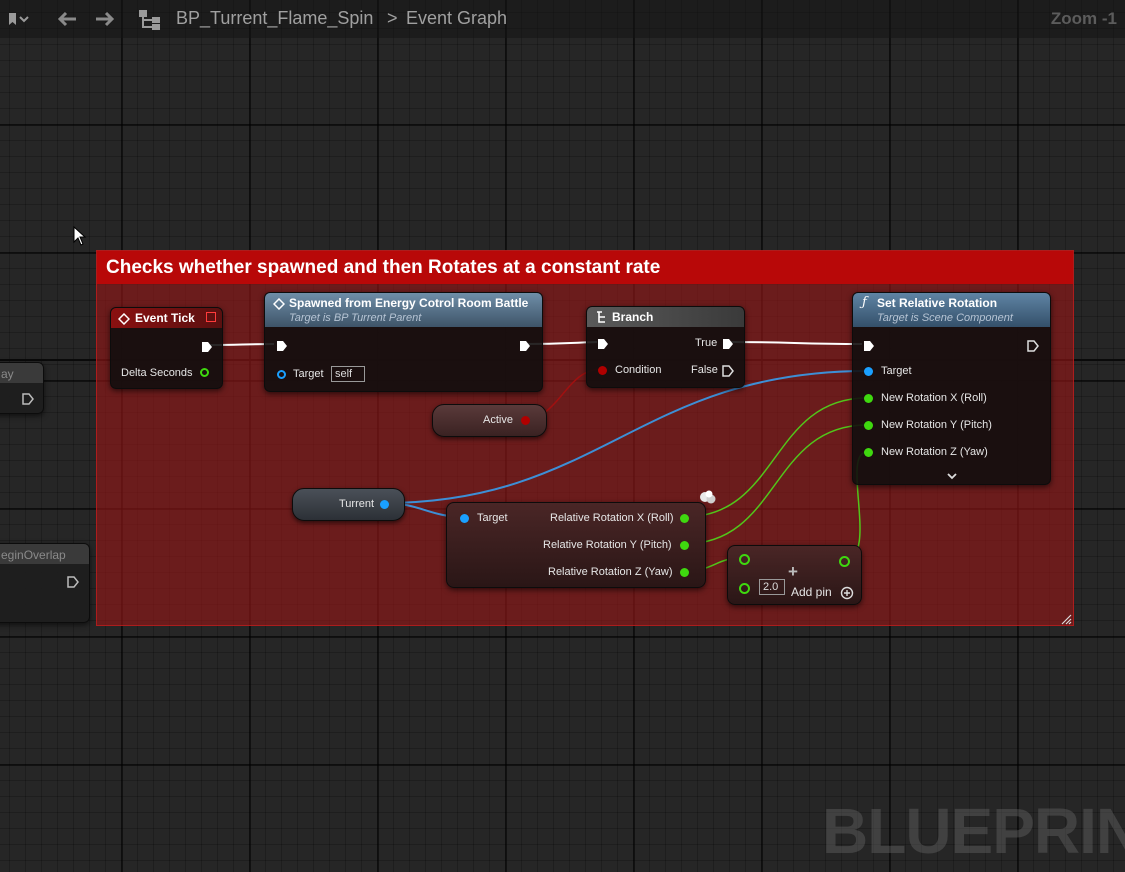  I want to click on rotation-z-output-label: Relative Rotation Z (Yaw), so click(610, 572).